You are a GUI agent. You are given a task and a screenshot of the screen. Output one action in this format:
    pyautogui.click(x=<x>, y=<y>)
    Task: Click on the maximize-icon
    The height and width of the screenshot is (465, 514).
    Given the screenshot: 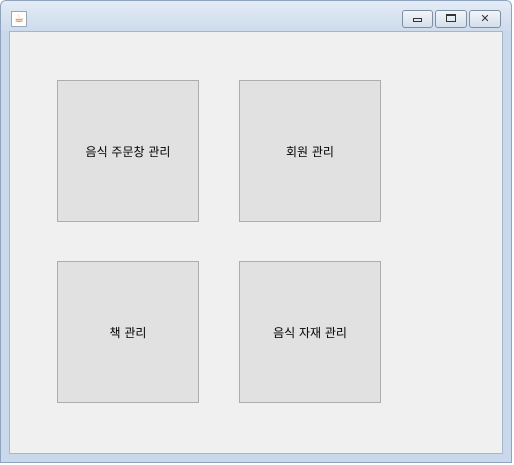 What is the action you would take?
    pyautogui.click(x=451, y=18)
    